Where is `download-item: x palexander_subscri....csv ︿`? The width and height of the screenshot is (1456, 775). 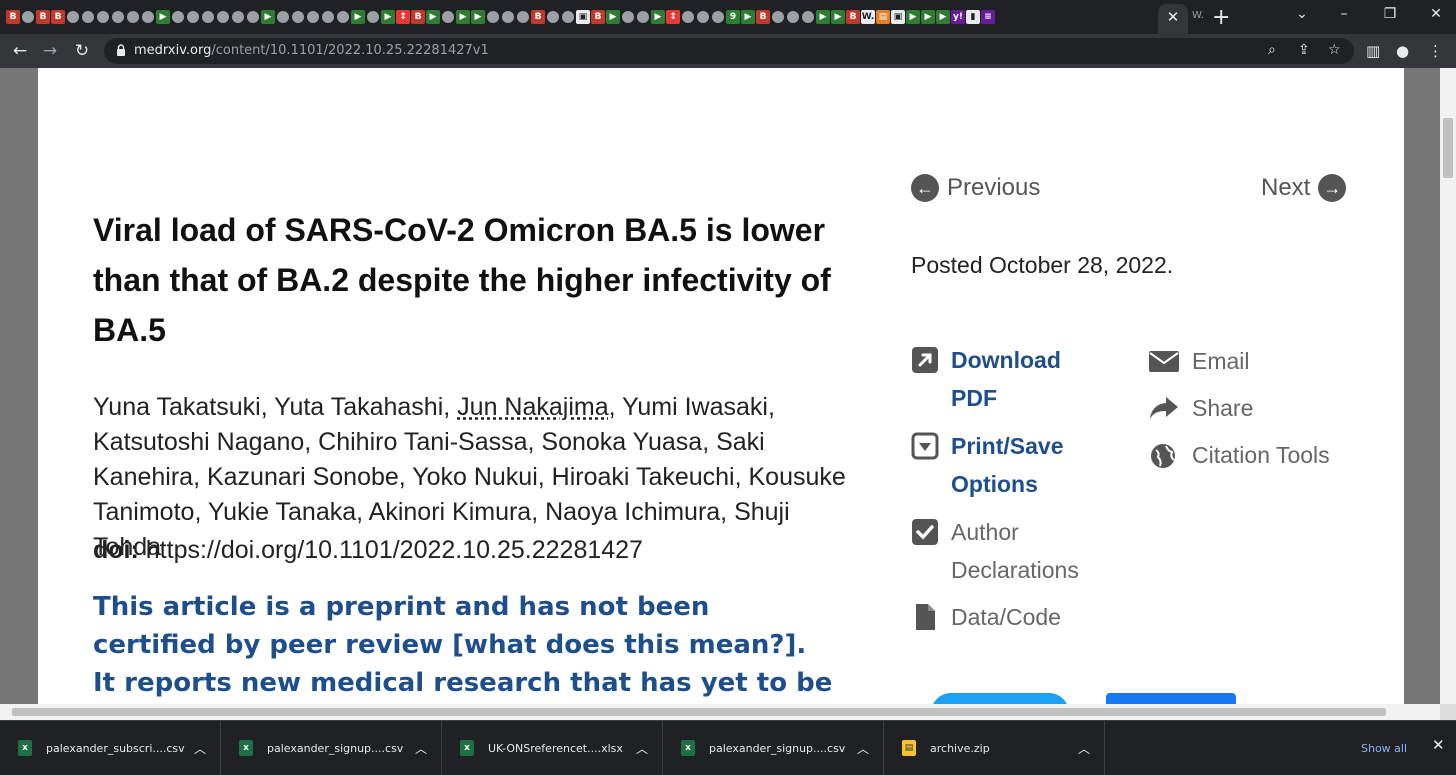
download-item: x palexander_subscri....csv ︿ is located at coordinates (110, 748).